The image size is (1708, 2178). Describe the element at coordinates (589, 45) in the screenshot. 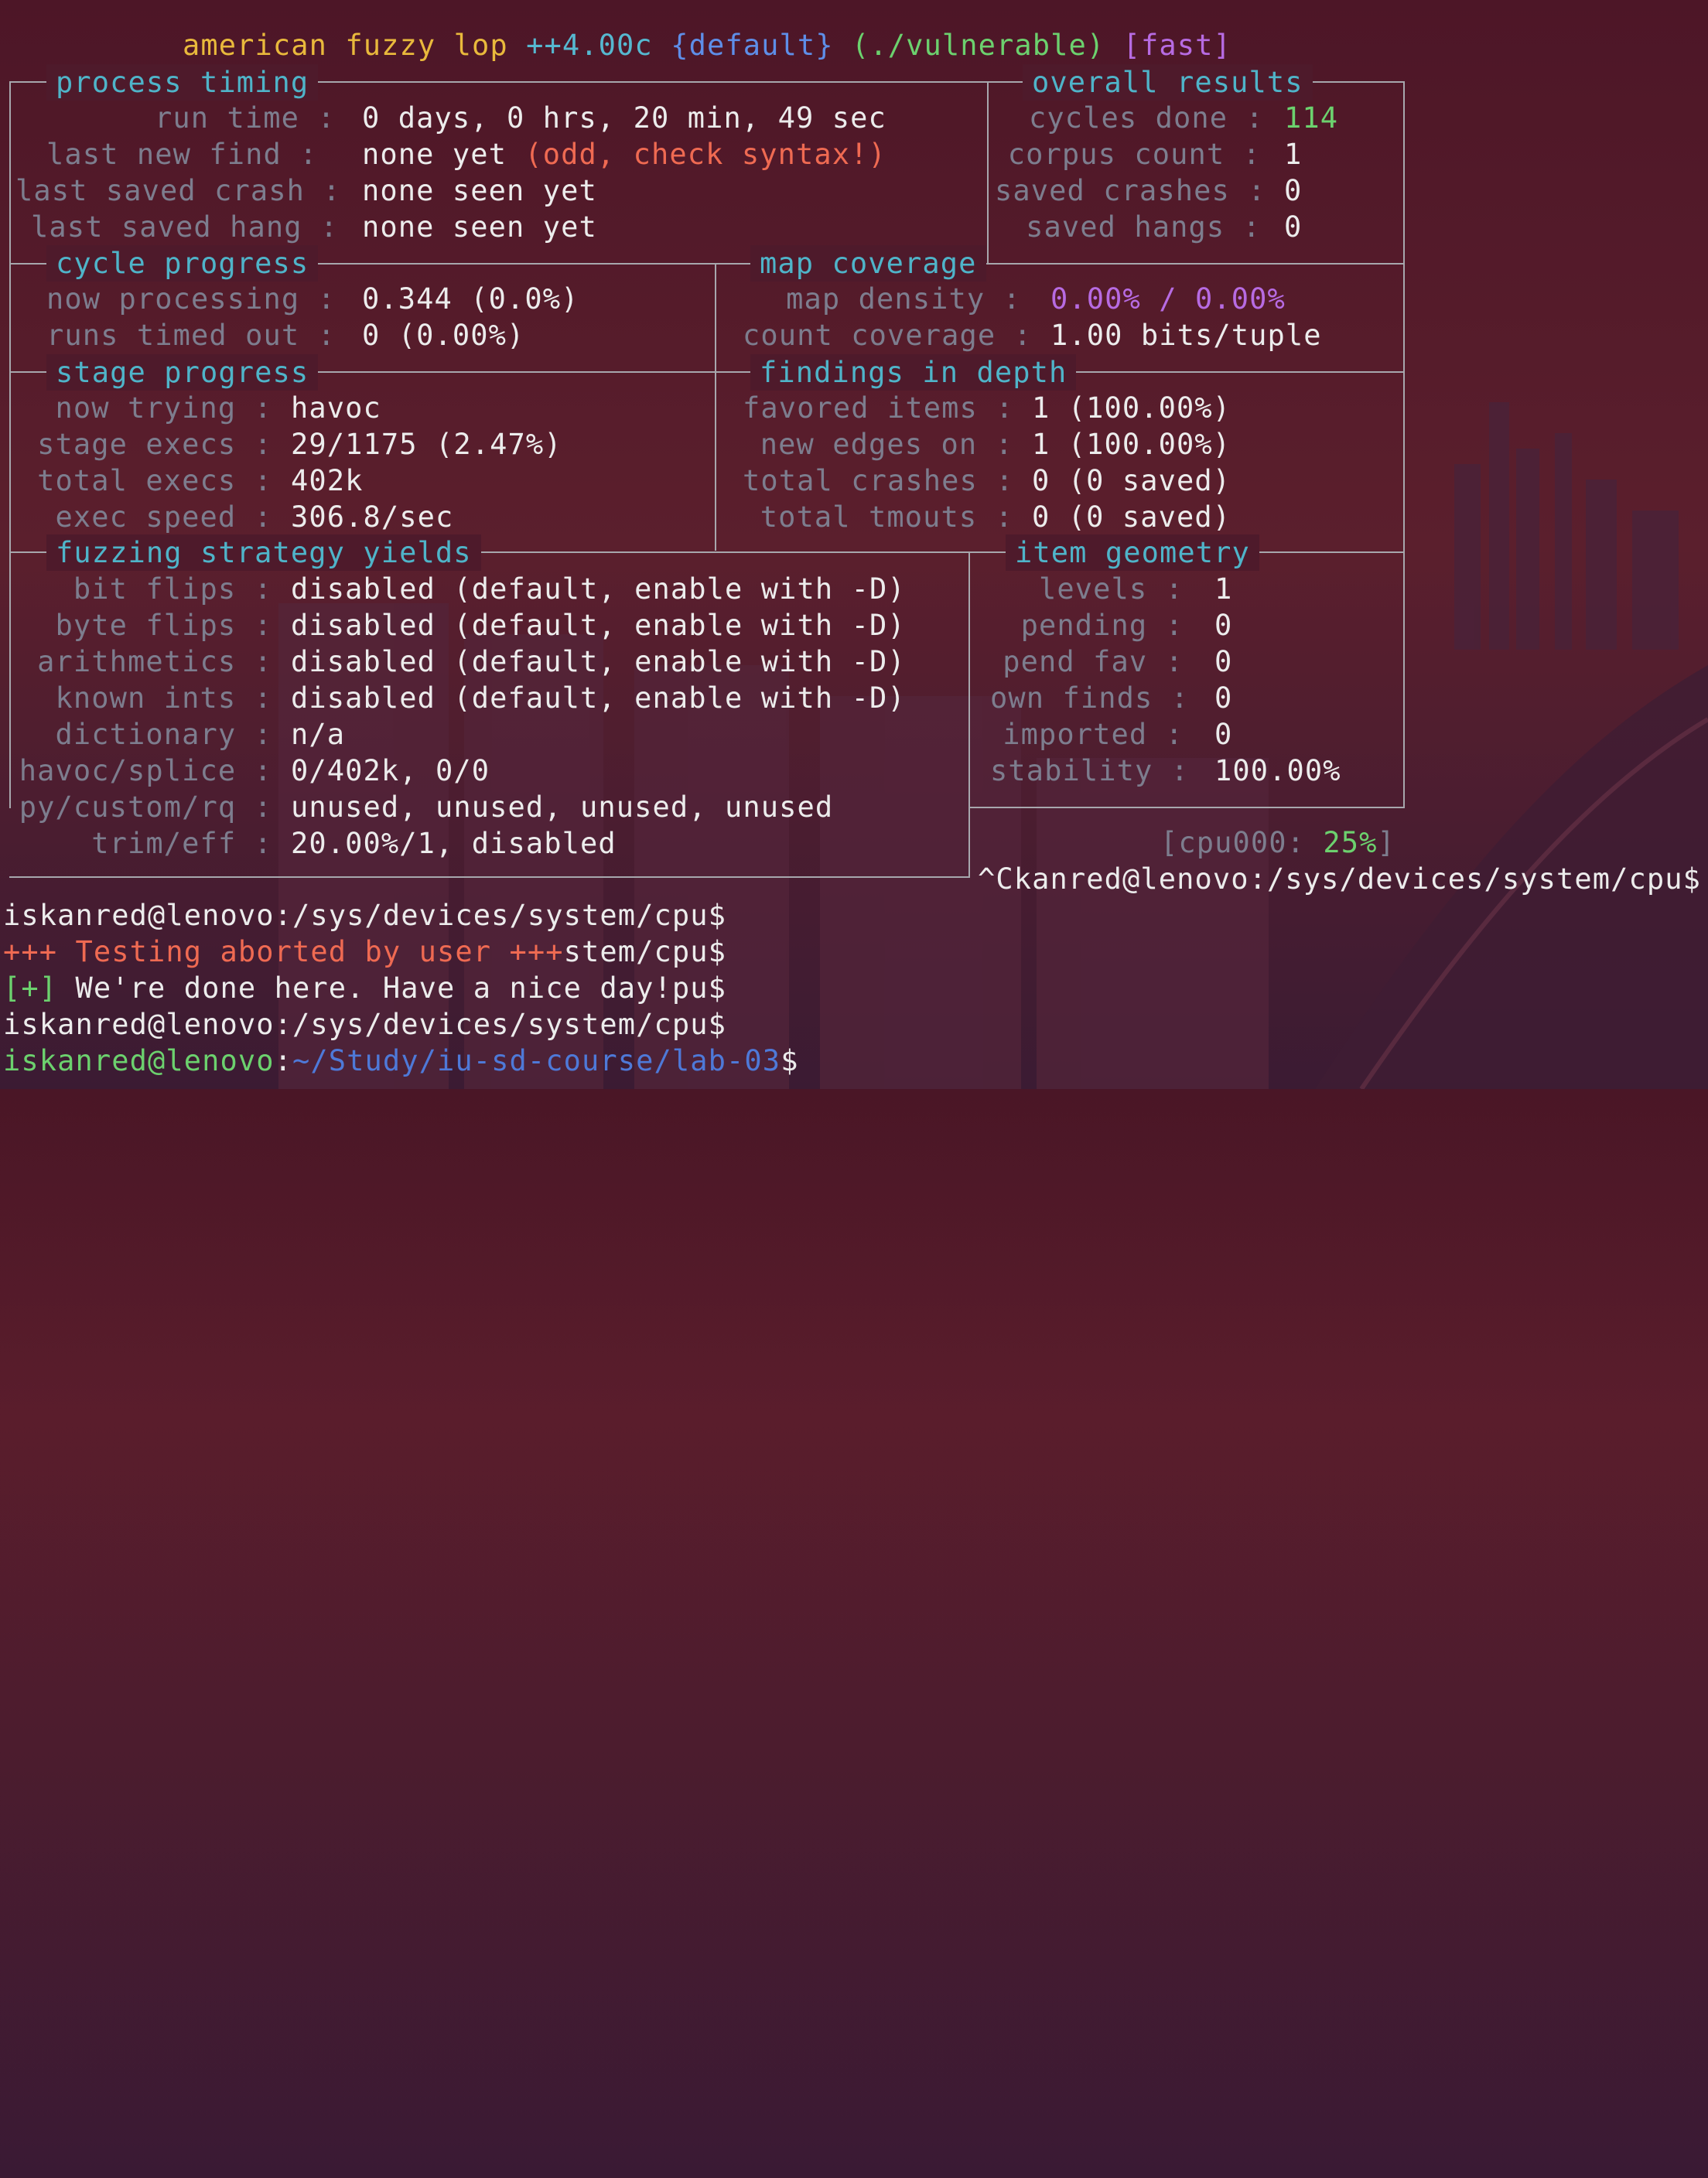

I see `afl-version: ++4.00c` at that location.